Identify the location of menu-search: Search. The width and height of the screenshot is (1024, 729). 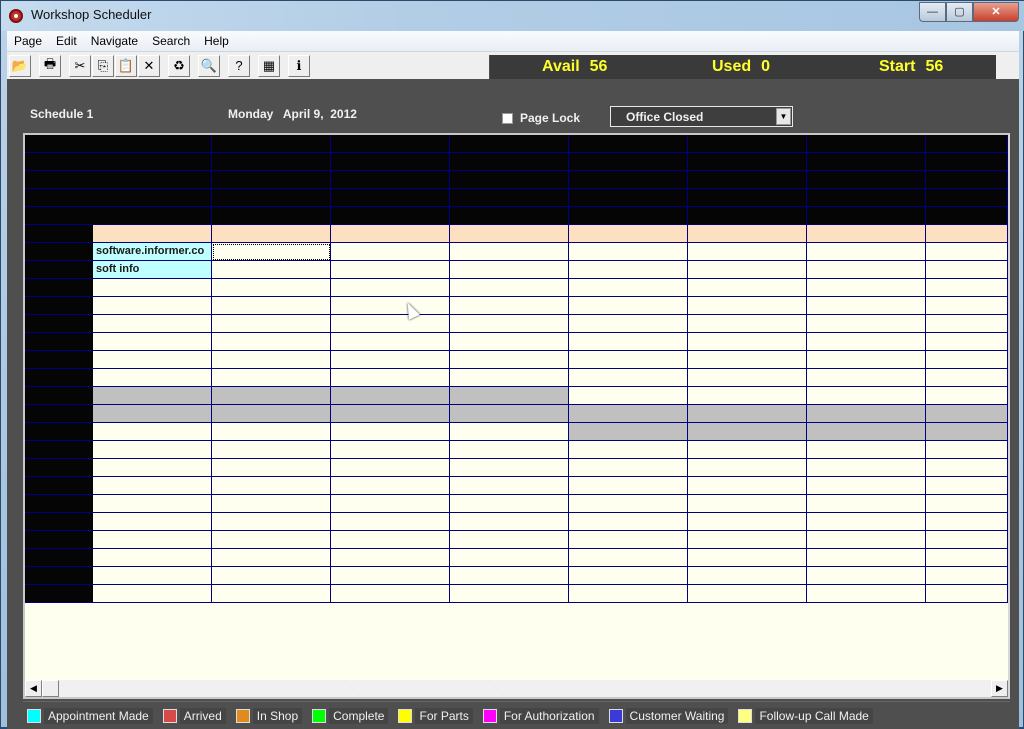
(171, 41).